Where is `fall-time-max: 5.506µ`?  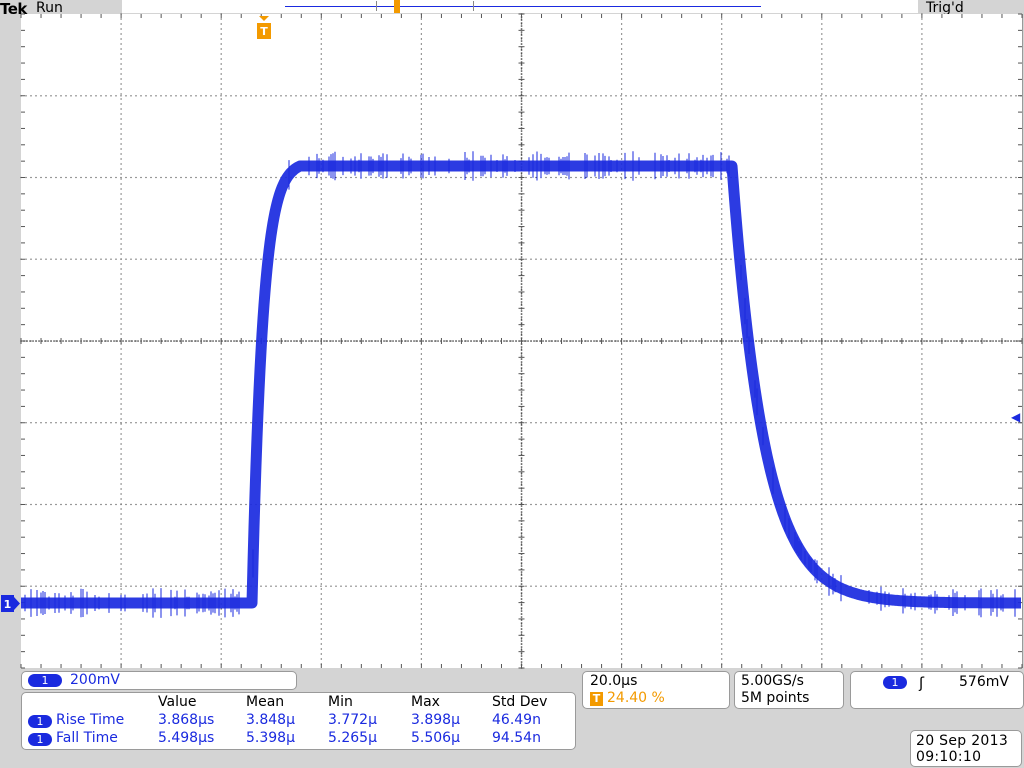
fall-time-max: 5.506µ is located at coordinates (435, 738).